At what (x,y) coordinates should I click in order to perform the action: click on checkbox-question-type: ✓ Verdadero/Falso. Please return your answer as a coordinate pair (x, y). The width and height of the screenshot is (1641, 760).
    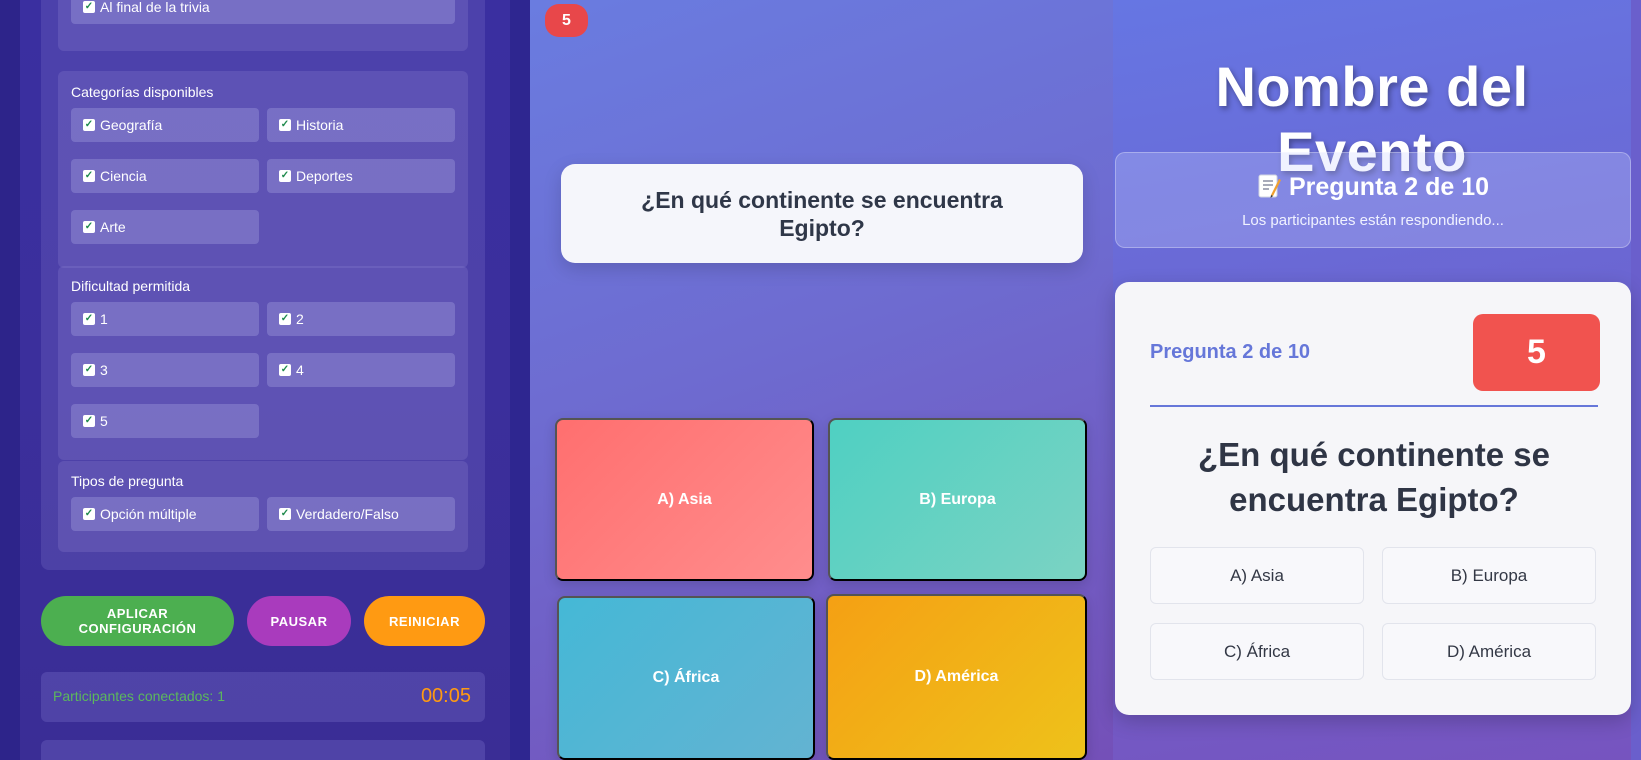
    Looking at the image, I should click on (361, 514).